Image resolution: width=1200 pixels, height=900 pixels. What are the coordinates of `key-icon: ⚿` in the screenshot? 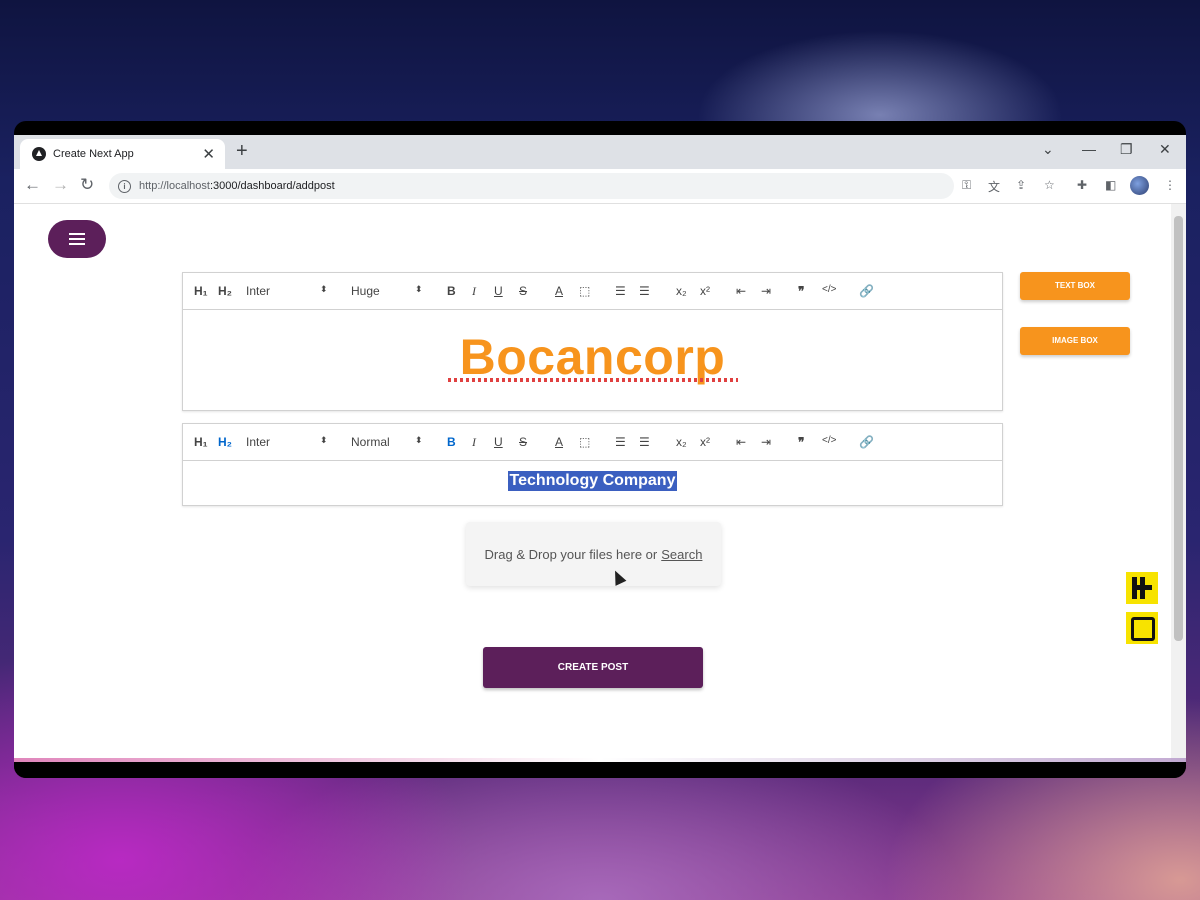 It's located at (966, 185).